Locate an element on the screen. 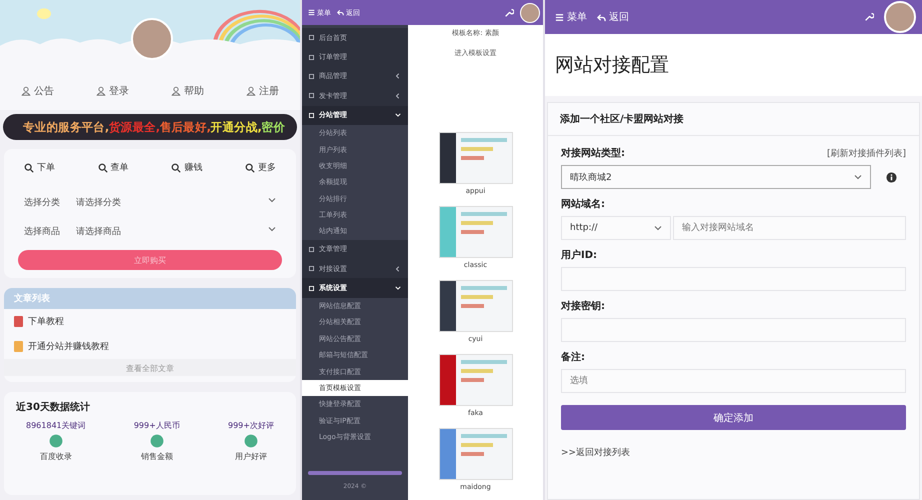  refresh-link: [刷新对接插件列表] is located at coordinates (866, 153).